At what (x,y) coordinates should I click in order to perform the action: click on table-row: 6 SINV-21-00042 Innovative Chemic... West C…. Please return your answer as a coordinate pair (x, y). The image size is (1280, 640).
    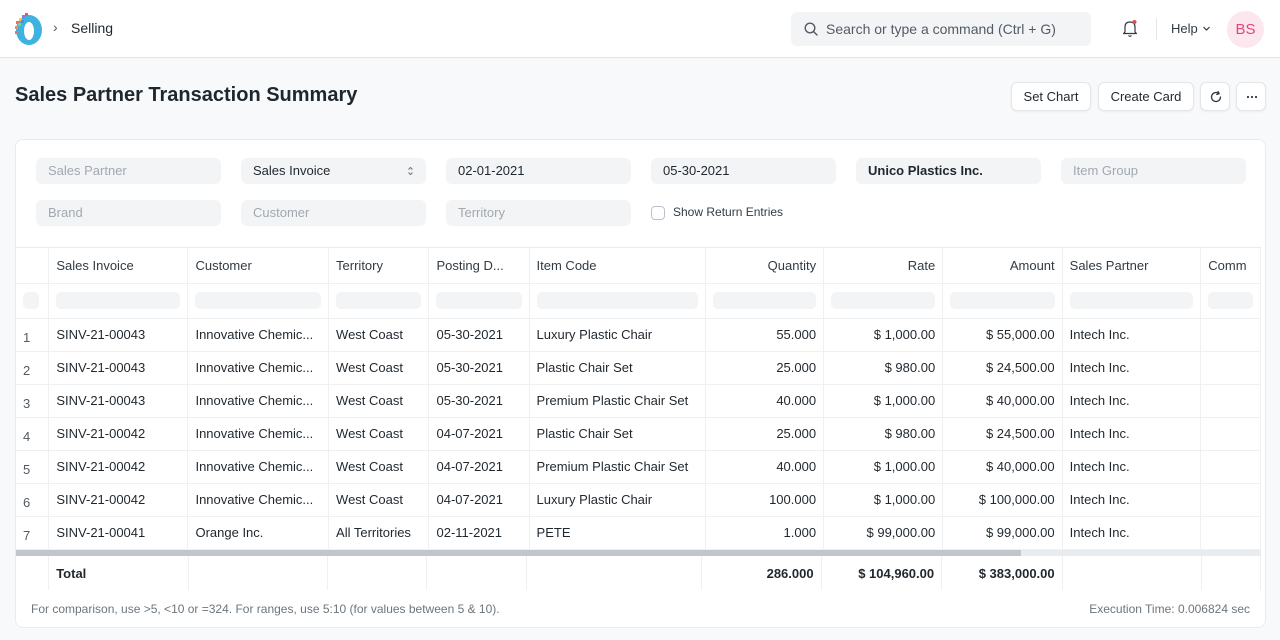
    Looking at the image, I should click on (638, 500).